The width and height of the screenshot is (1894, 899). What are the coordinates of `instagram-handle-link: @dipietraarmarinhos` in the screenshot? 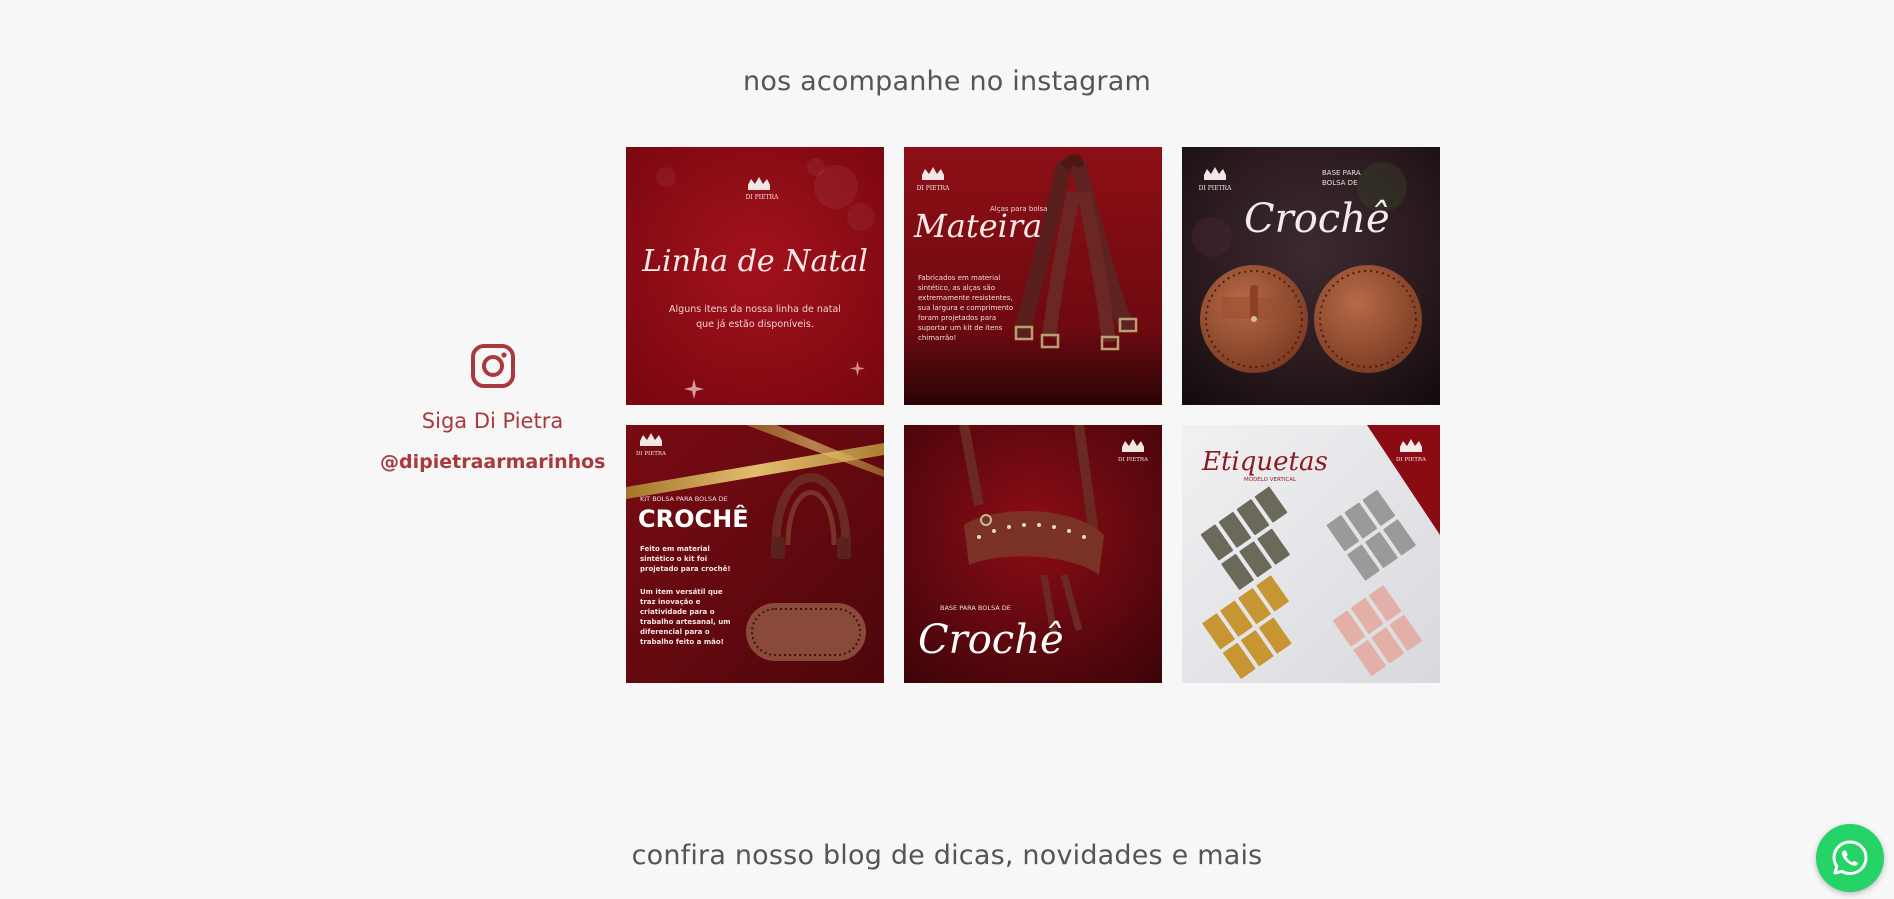 It's located at (493, 462).